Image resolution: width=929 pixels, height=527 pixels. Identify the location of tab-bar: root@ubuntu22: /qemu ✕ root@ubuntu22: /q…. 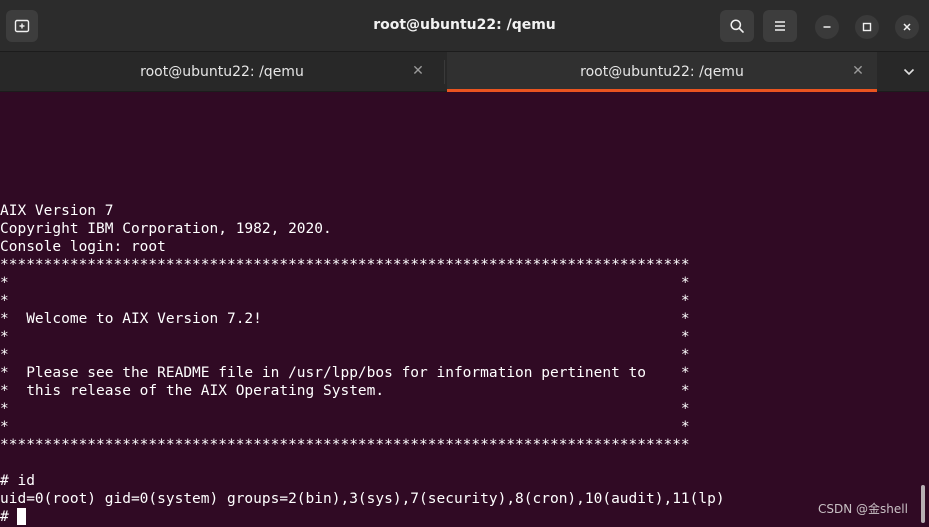
(464, 72).